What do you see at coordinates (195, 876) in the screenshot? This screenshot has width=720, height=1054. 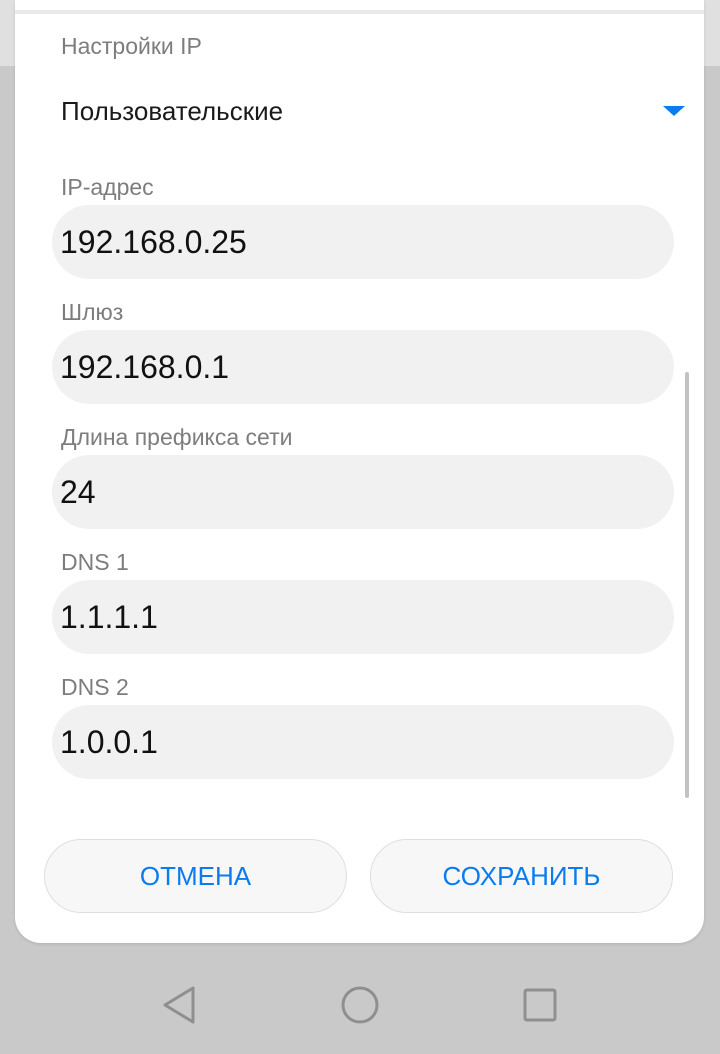 I see `cancel-button: ОТМЕНА` at bounding box center [195, 876].